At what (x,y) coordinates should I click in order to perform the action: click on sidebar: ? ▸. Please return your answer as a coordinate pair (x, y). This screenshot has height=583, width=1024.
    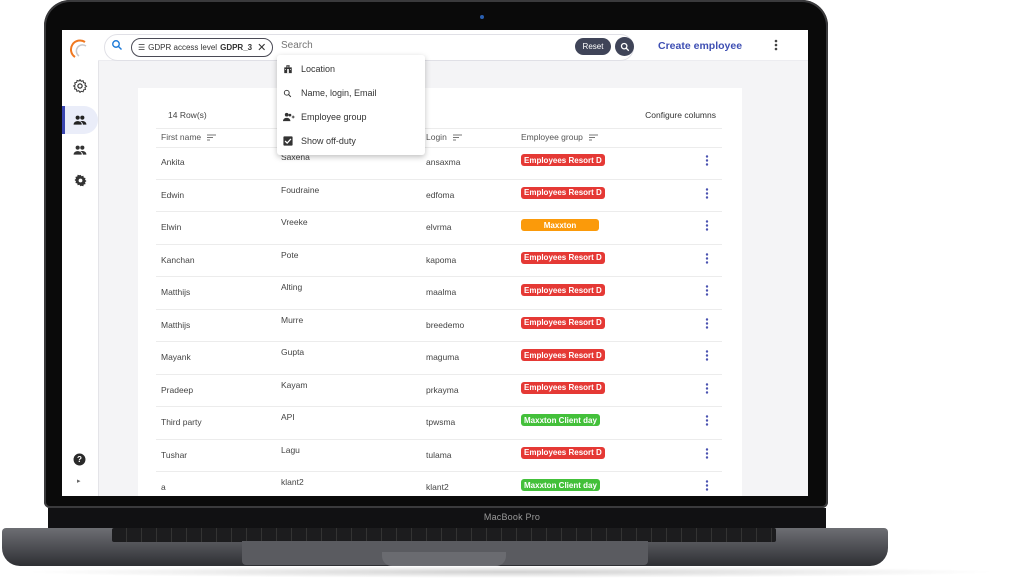
    Looking at the image, I should click on (80, 263).